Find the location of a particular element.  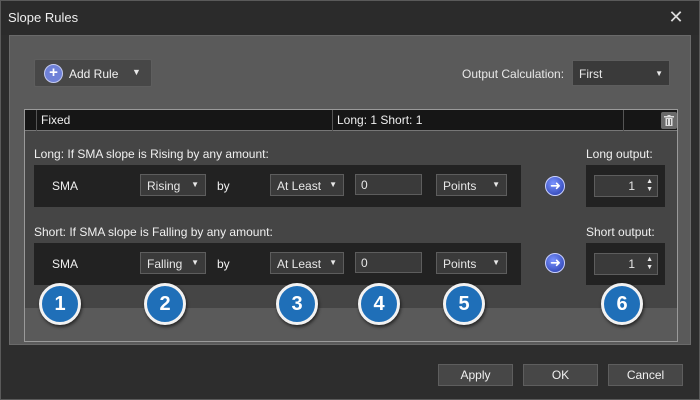

short-comparator-select: At Least ▼ is located at coordinates (307, 263).